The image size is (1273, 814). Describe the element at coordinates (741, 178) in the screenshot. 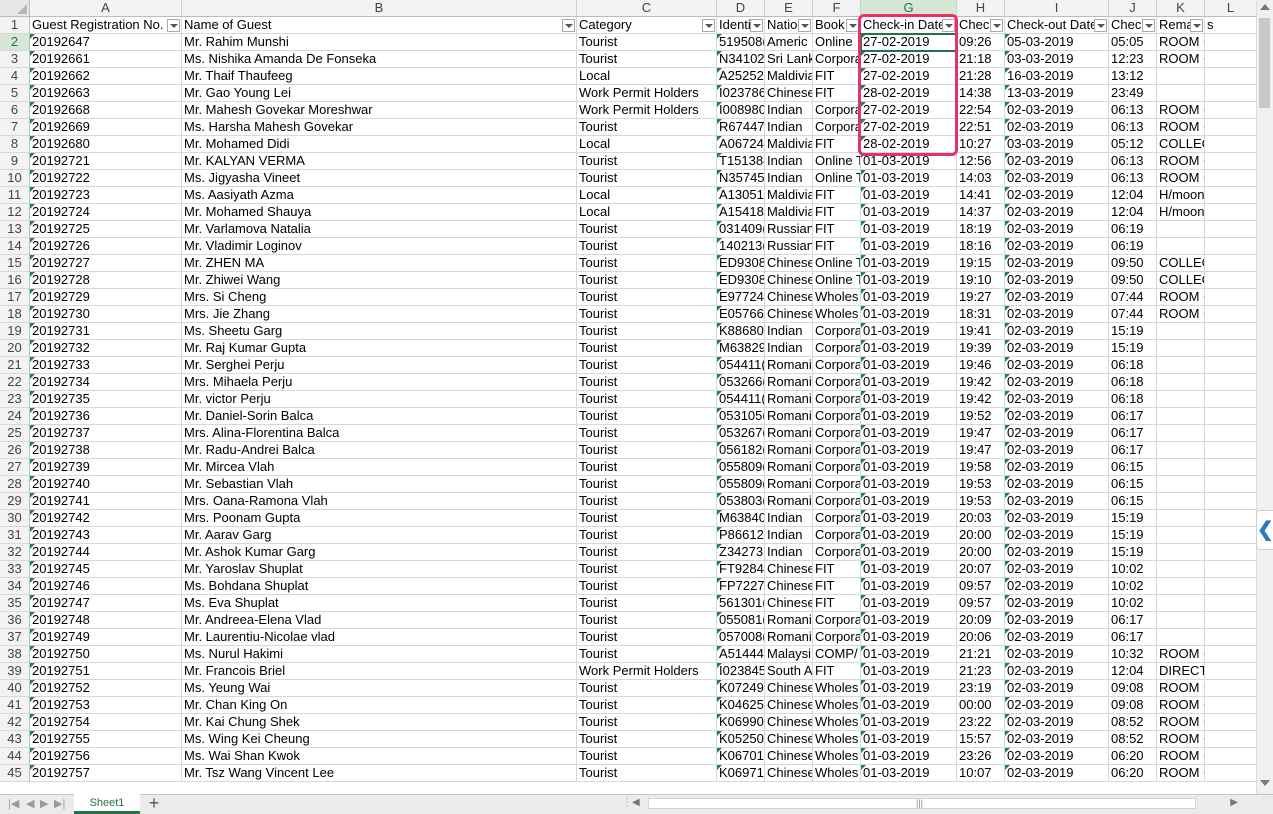

I see `data-cell: N35745` at that location.